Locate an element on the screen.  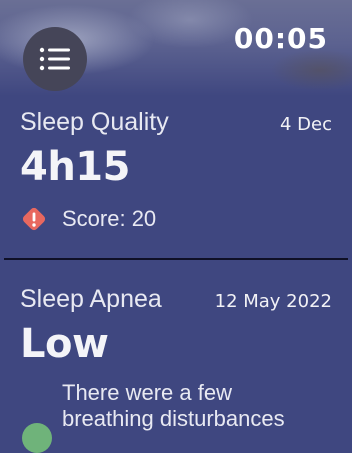
warning-diamond-icon is located at coordinates (34, 219).